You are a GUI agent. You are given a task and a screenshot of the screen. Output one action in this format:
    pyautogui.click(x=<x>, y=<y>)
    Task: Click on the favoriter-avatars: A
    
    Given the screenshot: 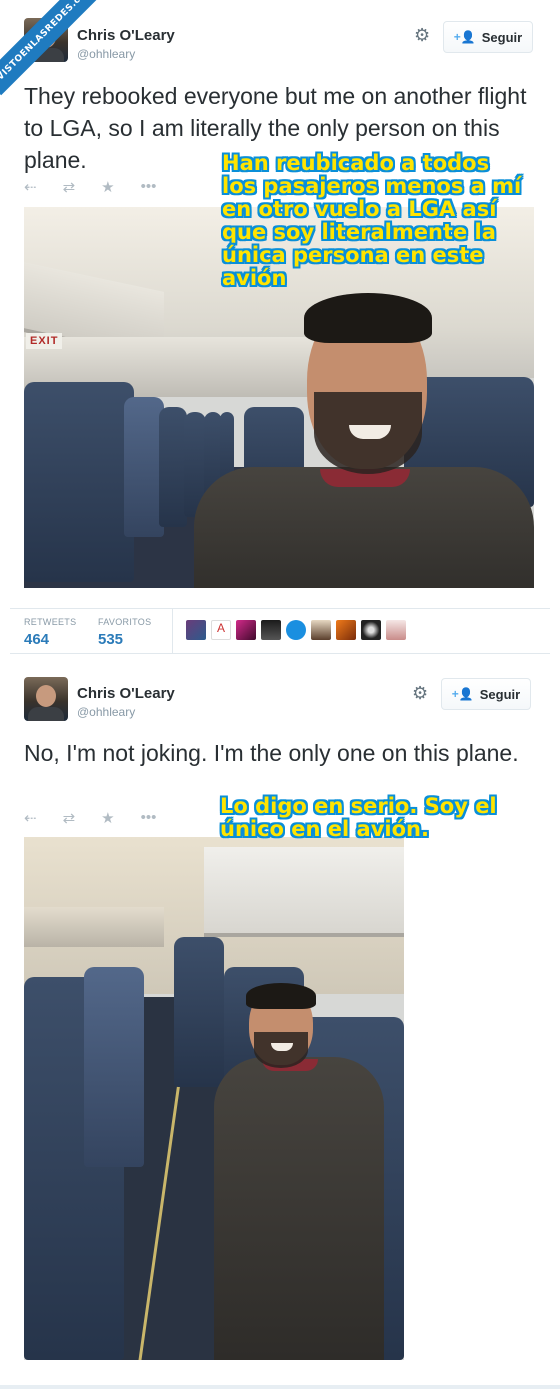 What is the action you would take?
    pyautogui.click(x=296, y=630)
    